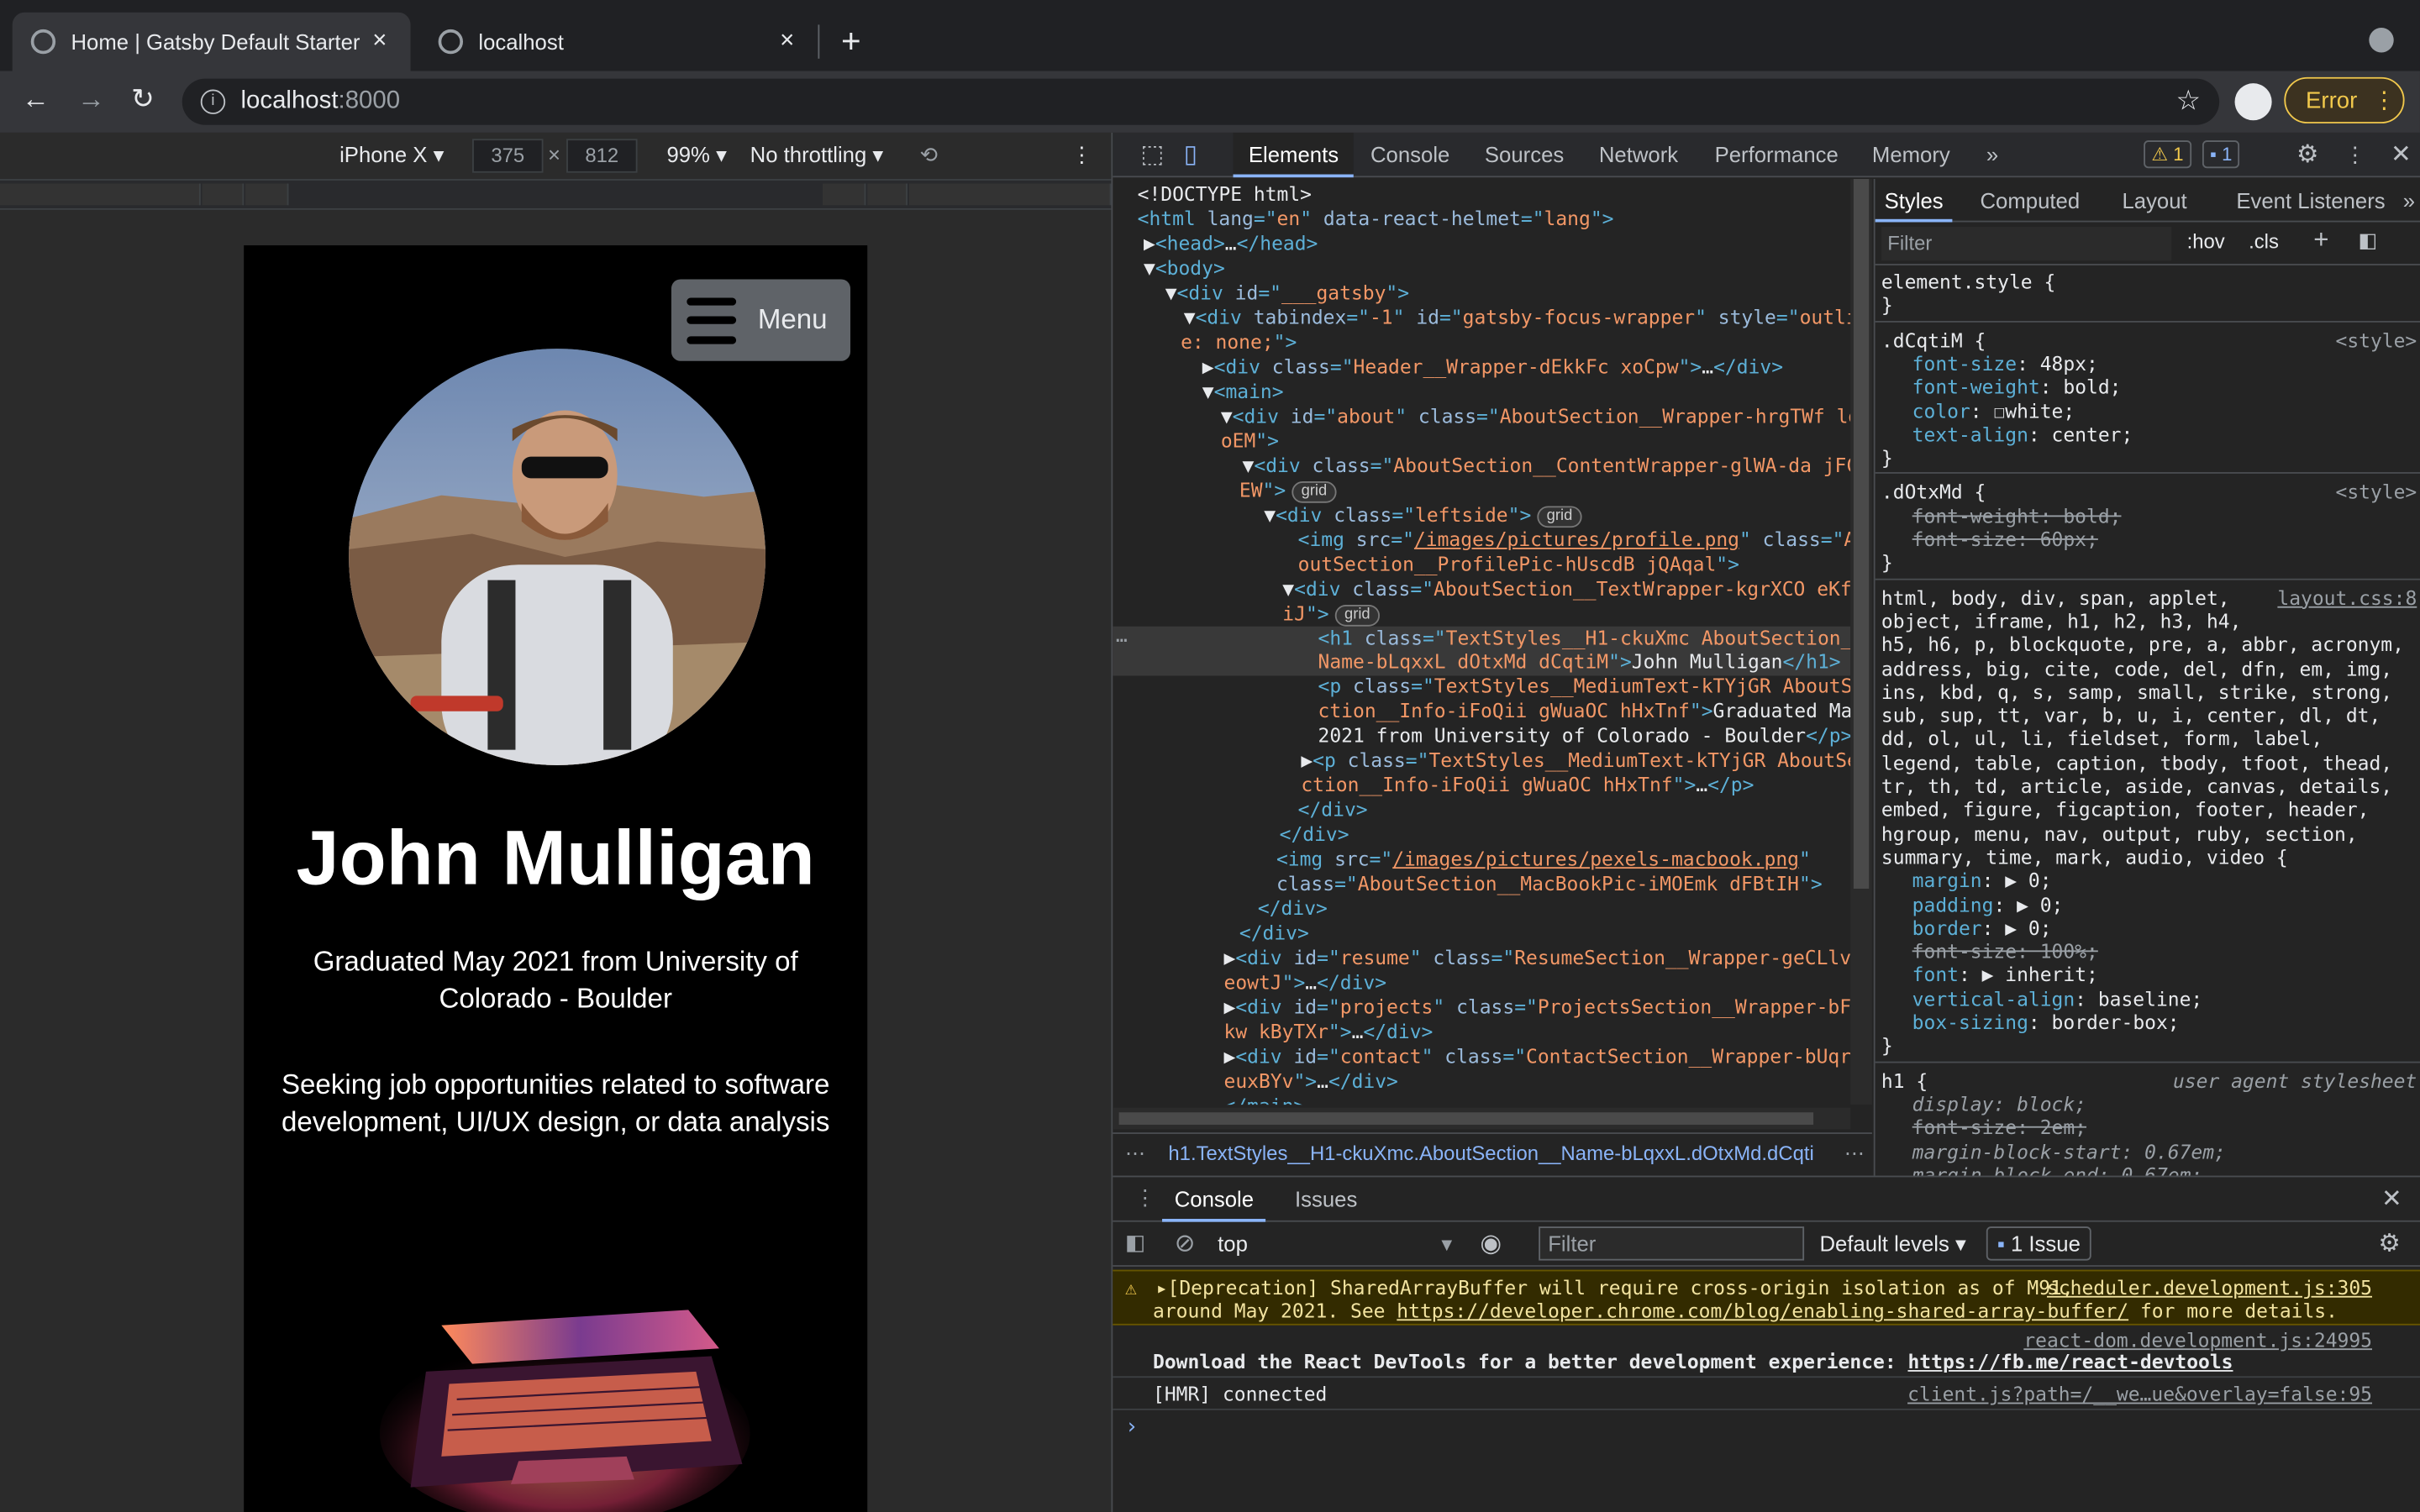 The image size is (2420, 1512). I want to click on tab-search-icon, so click(2382, 40).